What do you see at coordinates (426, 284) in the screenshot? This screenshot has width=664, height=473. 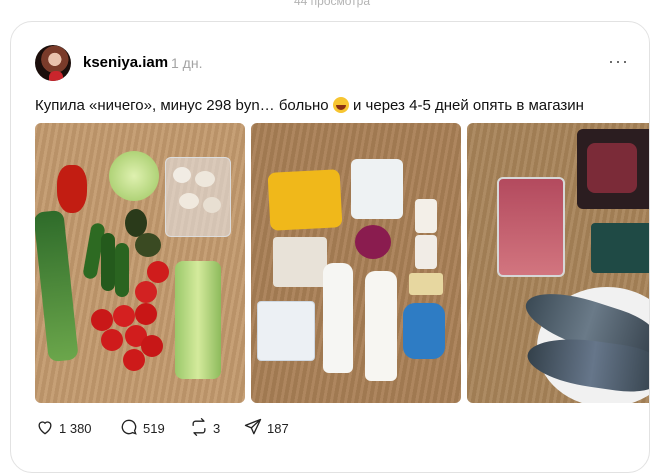 I see `butter-pack` at bounding box center [426, 284].